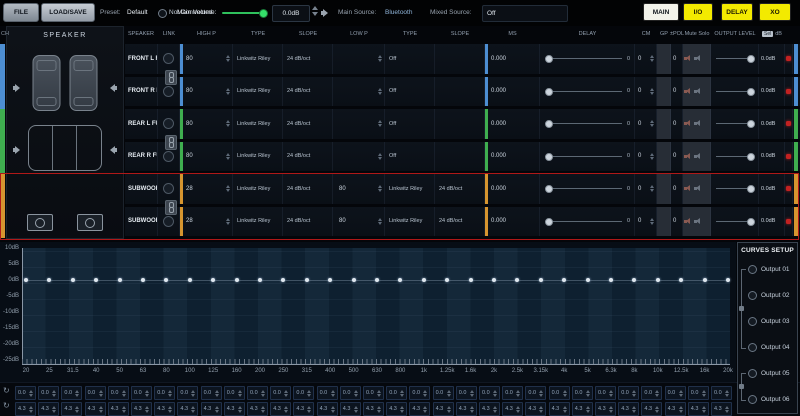  I want to click on view-button-delay: DELAY, so click(737, 12).